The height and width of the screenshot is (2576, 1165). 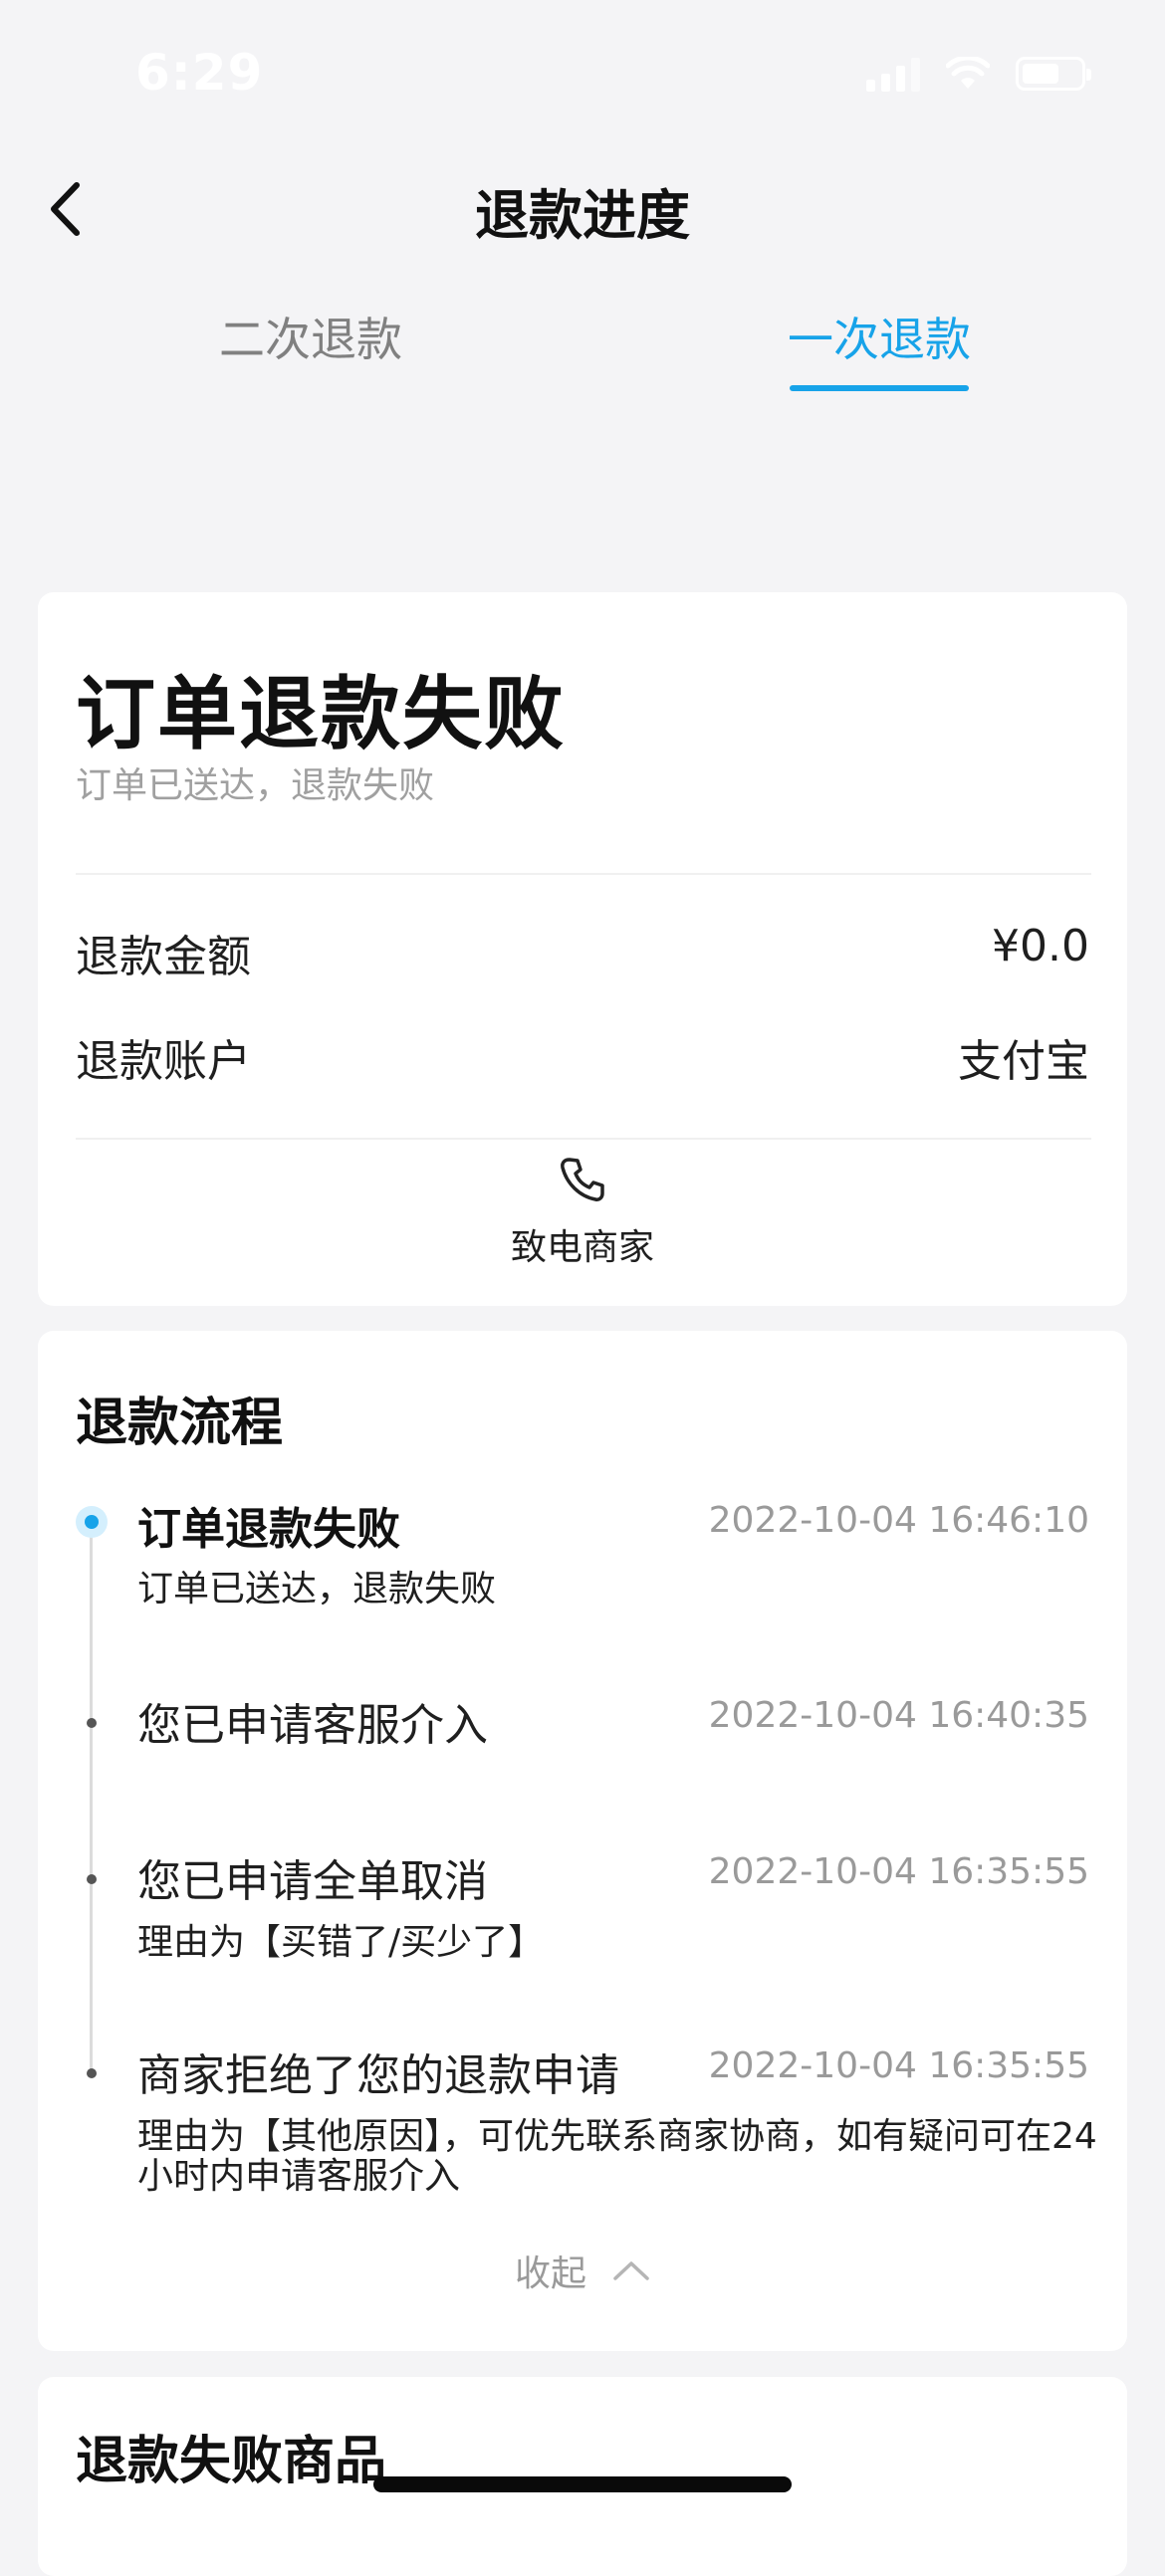 What do you see at coordinates (92, 1522) in the screenshot?
I see `timeline-active-dot` at bounding box center [92, 1522].